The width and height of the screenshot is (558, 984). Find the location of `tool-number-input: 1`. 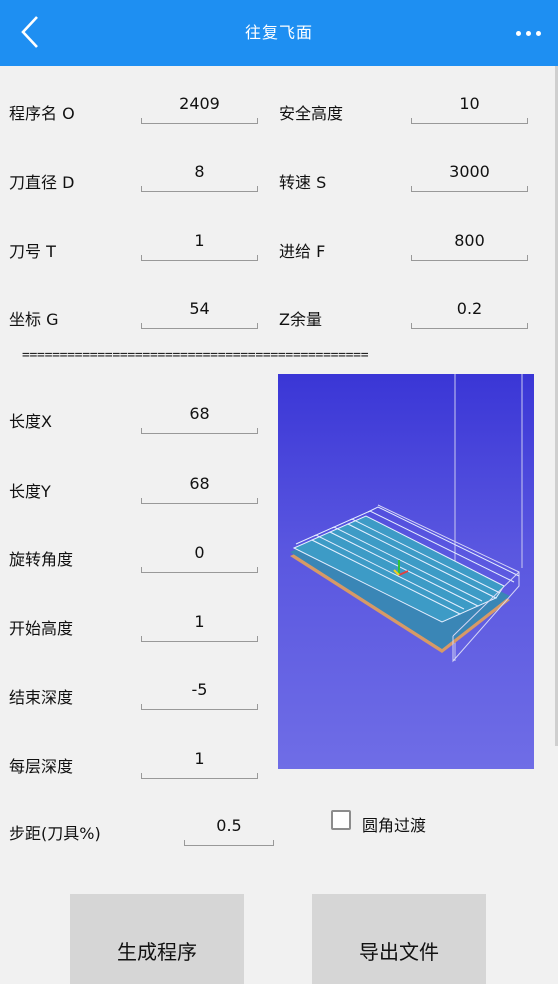

tool-number-input: 1 is located at coordinates (199, 243).